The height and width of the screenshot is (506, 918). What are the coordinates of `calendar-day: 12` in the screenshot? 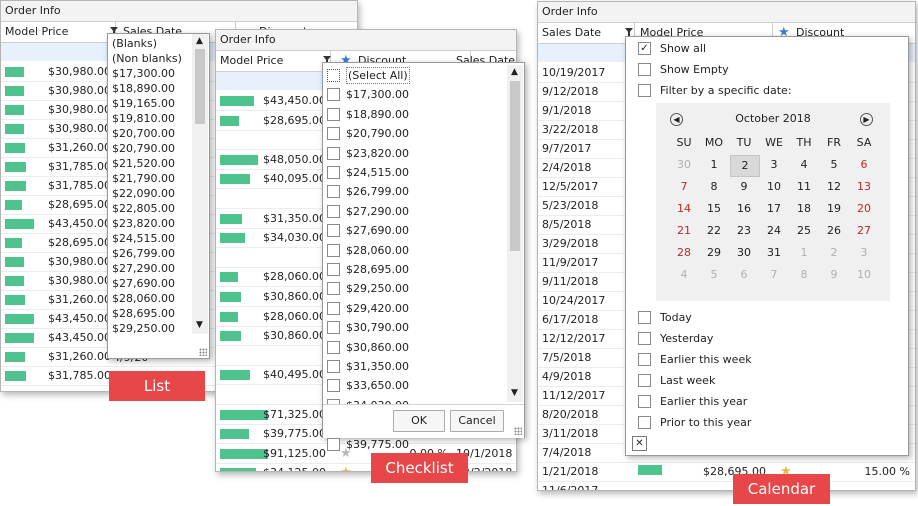 It's located at (834, 187).